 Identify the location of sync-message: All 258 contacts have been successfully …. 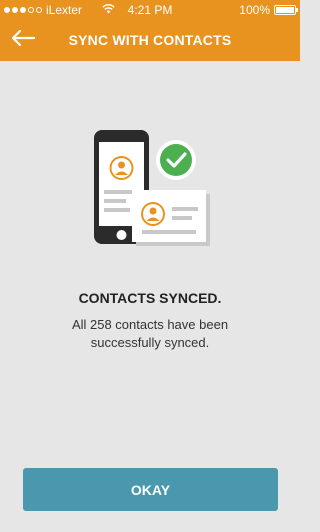
(150, 333).